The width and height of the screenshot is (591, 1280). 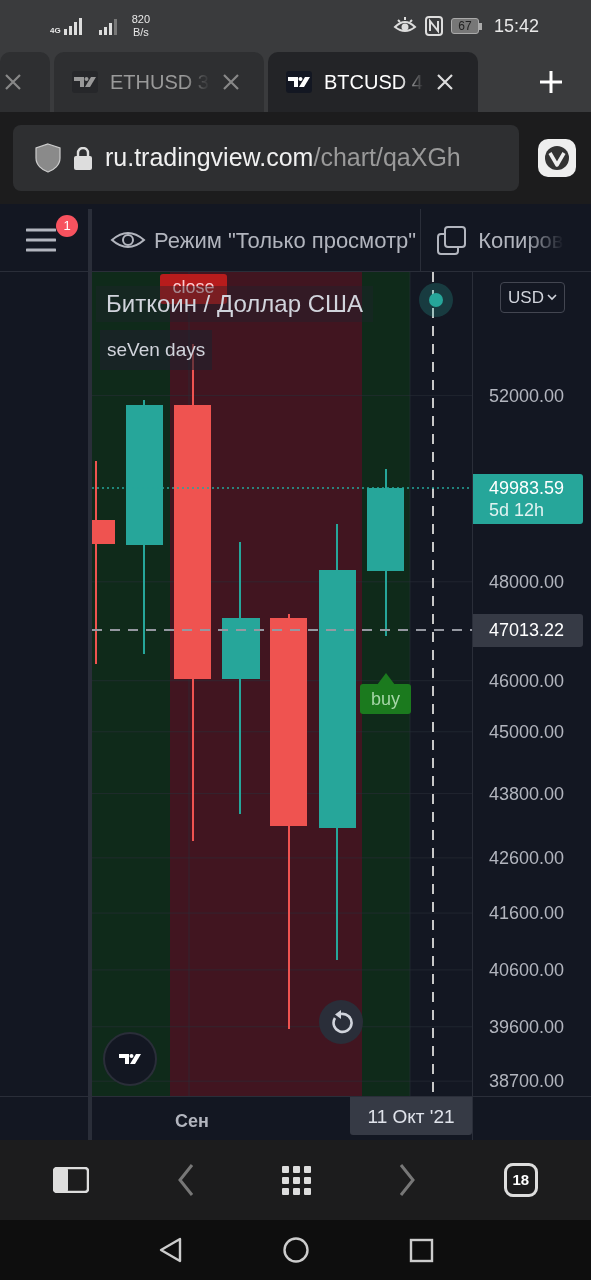 What do you see at coordinates (25, 82) in the screenshot?
I see `browser-tab` at bounding box center [25, 82].